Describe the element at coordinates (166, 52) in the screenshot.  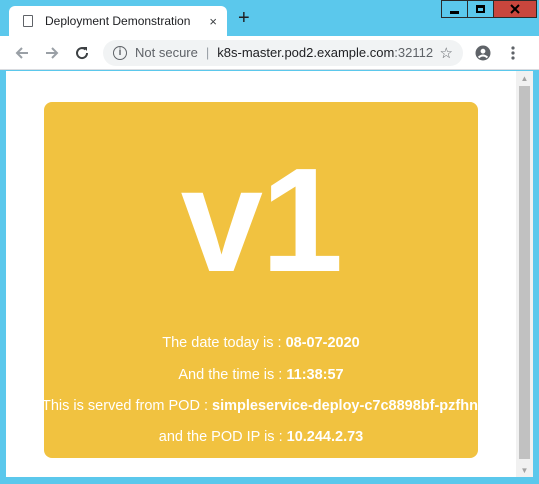
I see `security-label: Not secure` at that location.